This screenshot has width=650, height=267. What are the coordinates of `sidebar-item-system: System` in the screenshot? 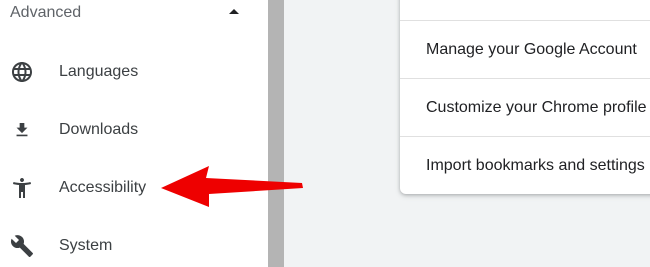 It's located at (134, 242).